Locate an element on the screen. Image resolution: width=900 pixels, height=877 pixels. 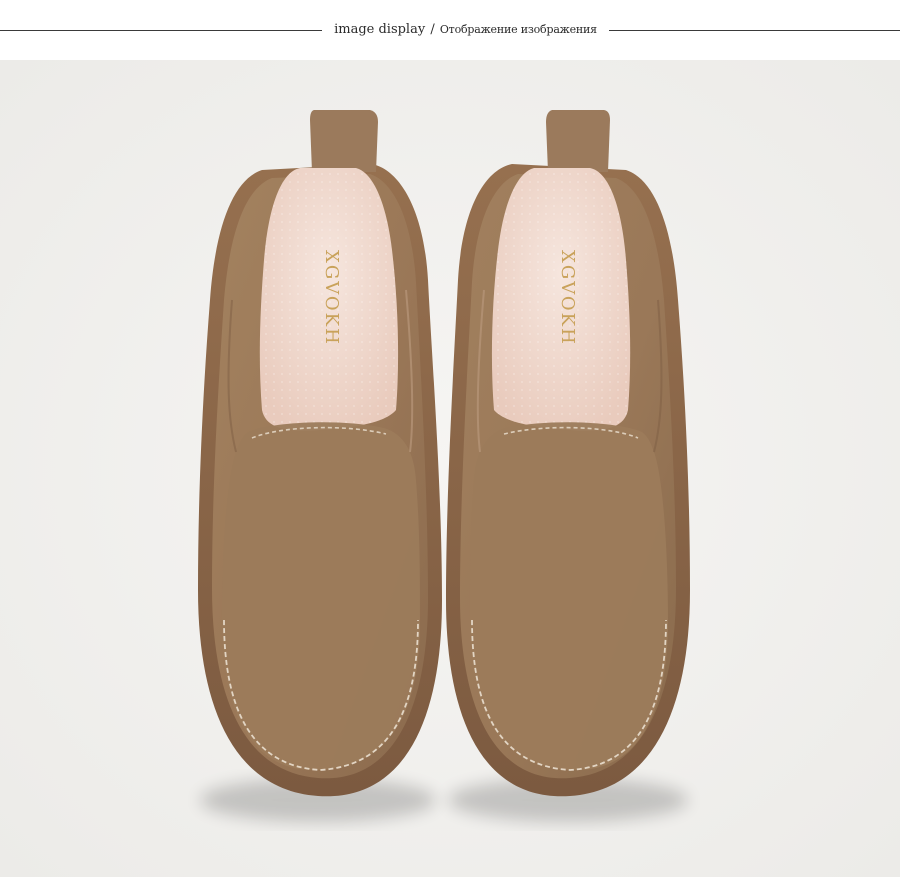
left-heel-tab is located at coordinates (344, 141).